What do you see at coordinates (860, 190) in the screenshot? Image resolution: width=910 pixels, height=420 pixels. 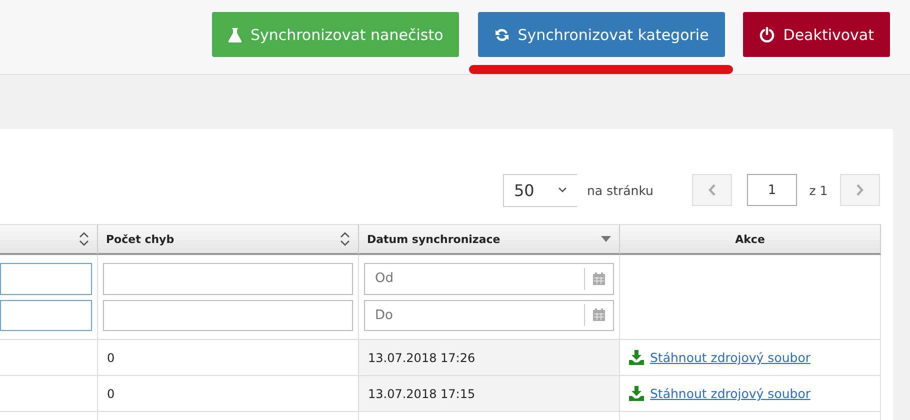 I see `chevron-right-icon` at bounding box center [860, 190].